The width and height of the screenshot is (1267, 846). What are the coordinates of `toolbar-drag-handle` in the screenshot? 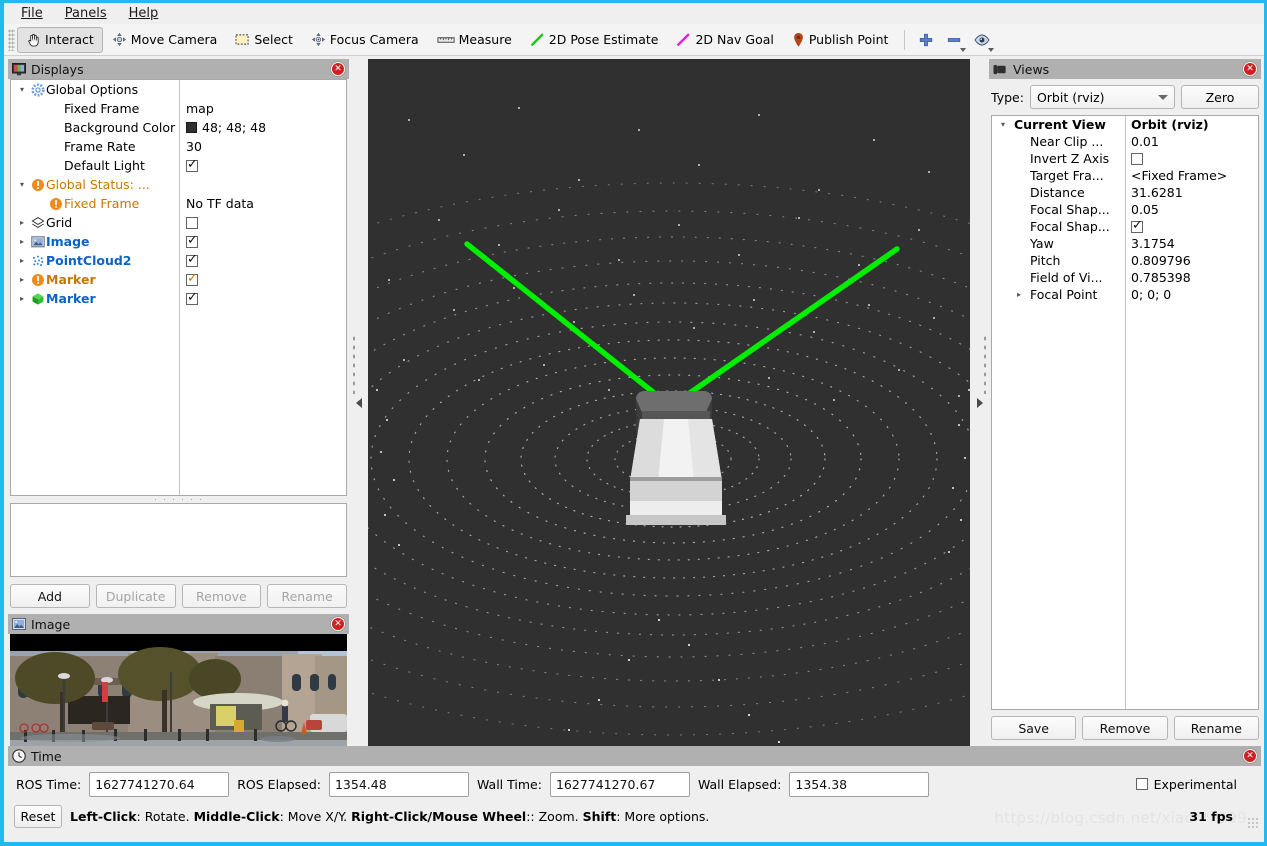 It's located at (11, 39).